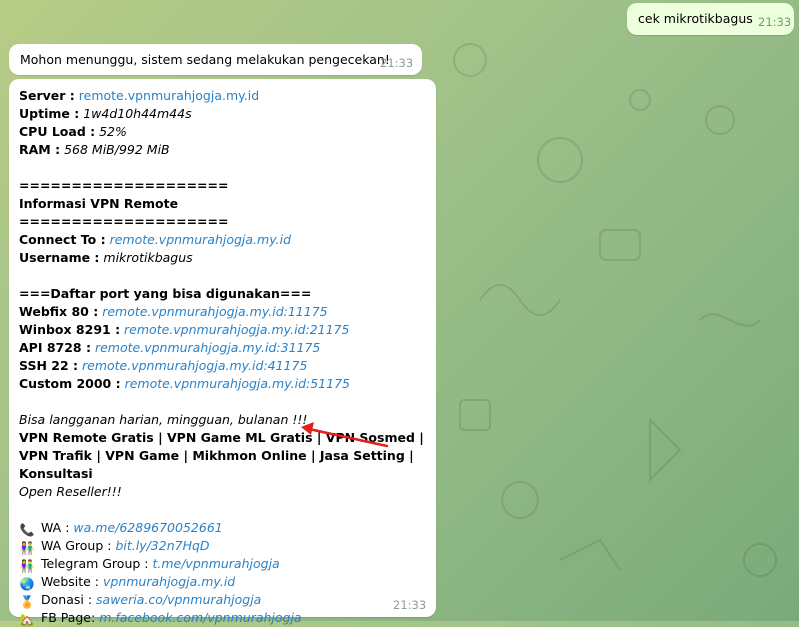  Describe the element at coordinates (68, 617) in the screenshot. I see `contact-label: FB Page:` at that location.